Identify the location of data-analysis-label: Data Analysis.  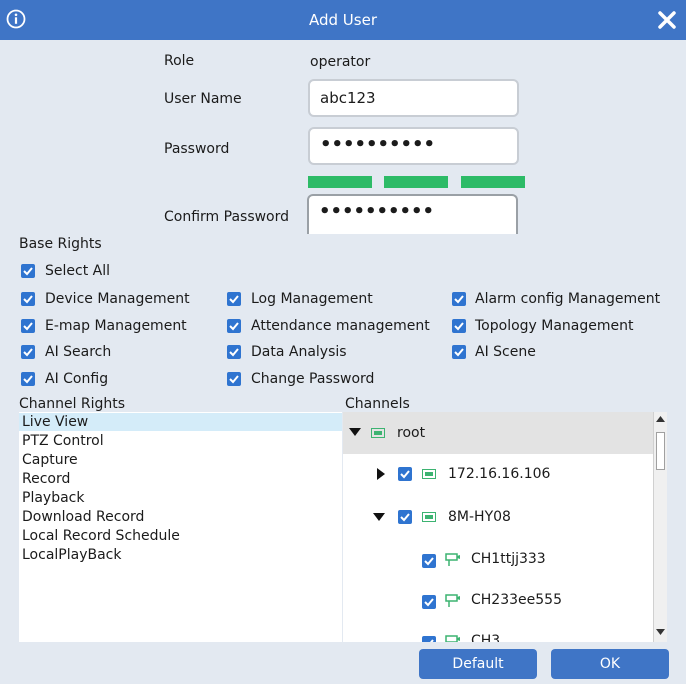
(299, 352).